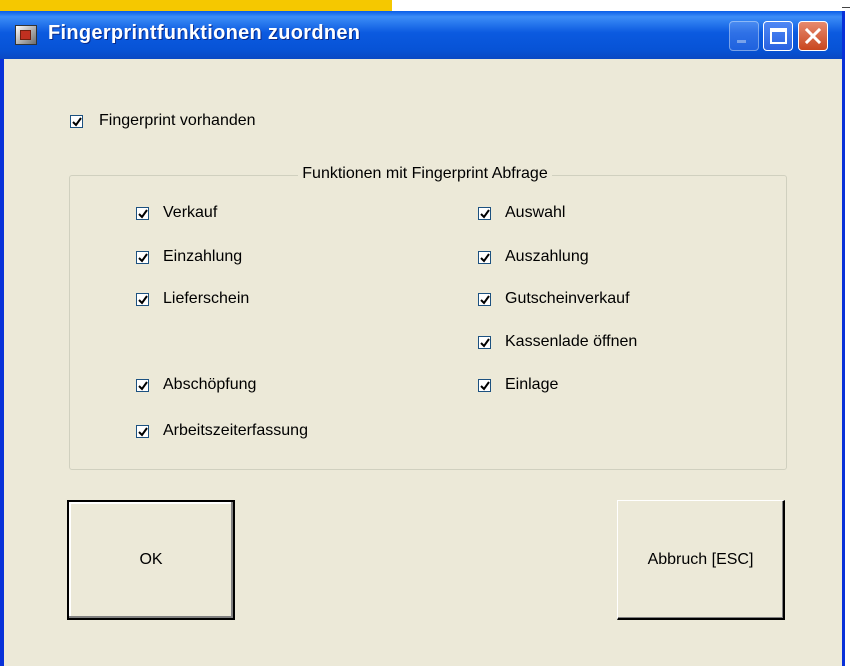  What do you see at coordinates (204, 33) in the screenshot?
I see `window-title: Fingerprintfunktionen zuordnen` at bounding box center [204, 33].